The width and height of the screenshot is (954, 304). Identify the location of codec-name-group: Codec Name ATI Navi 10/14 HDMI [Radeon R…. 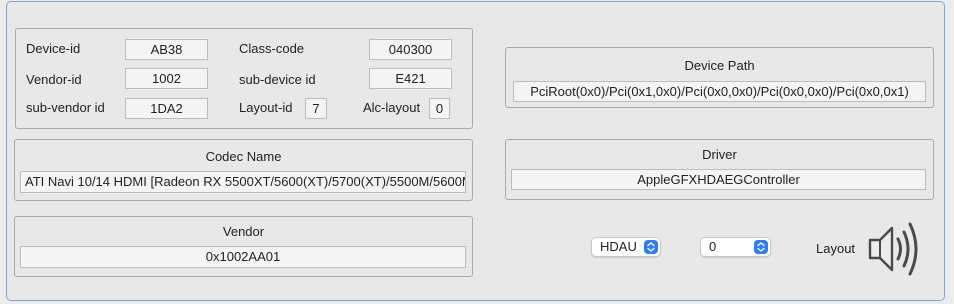
(243, 170).